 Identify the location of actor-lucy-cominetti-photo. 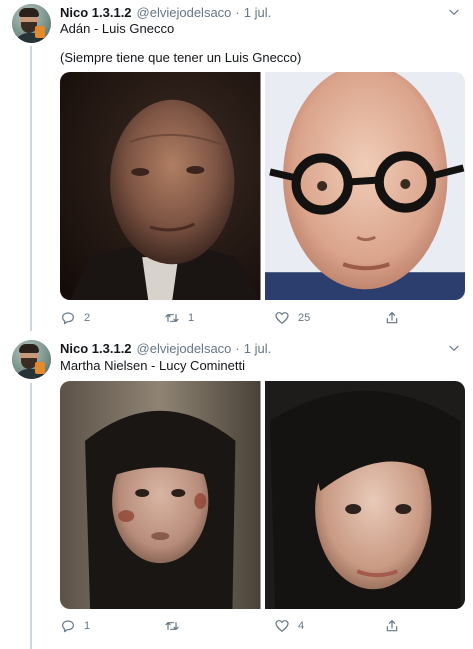
(364, 495).